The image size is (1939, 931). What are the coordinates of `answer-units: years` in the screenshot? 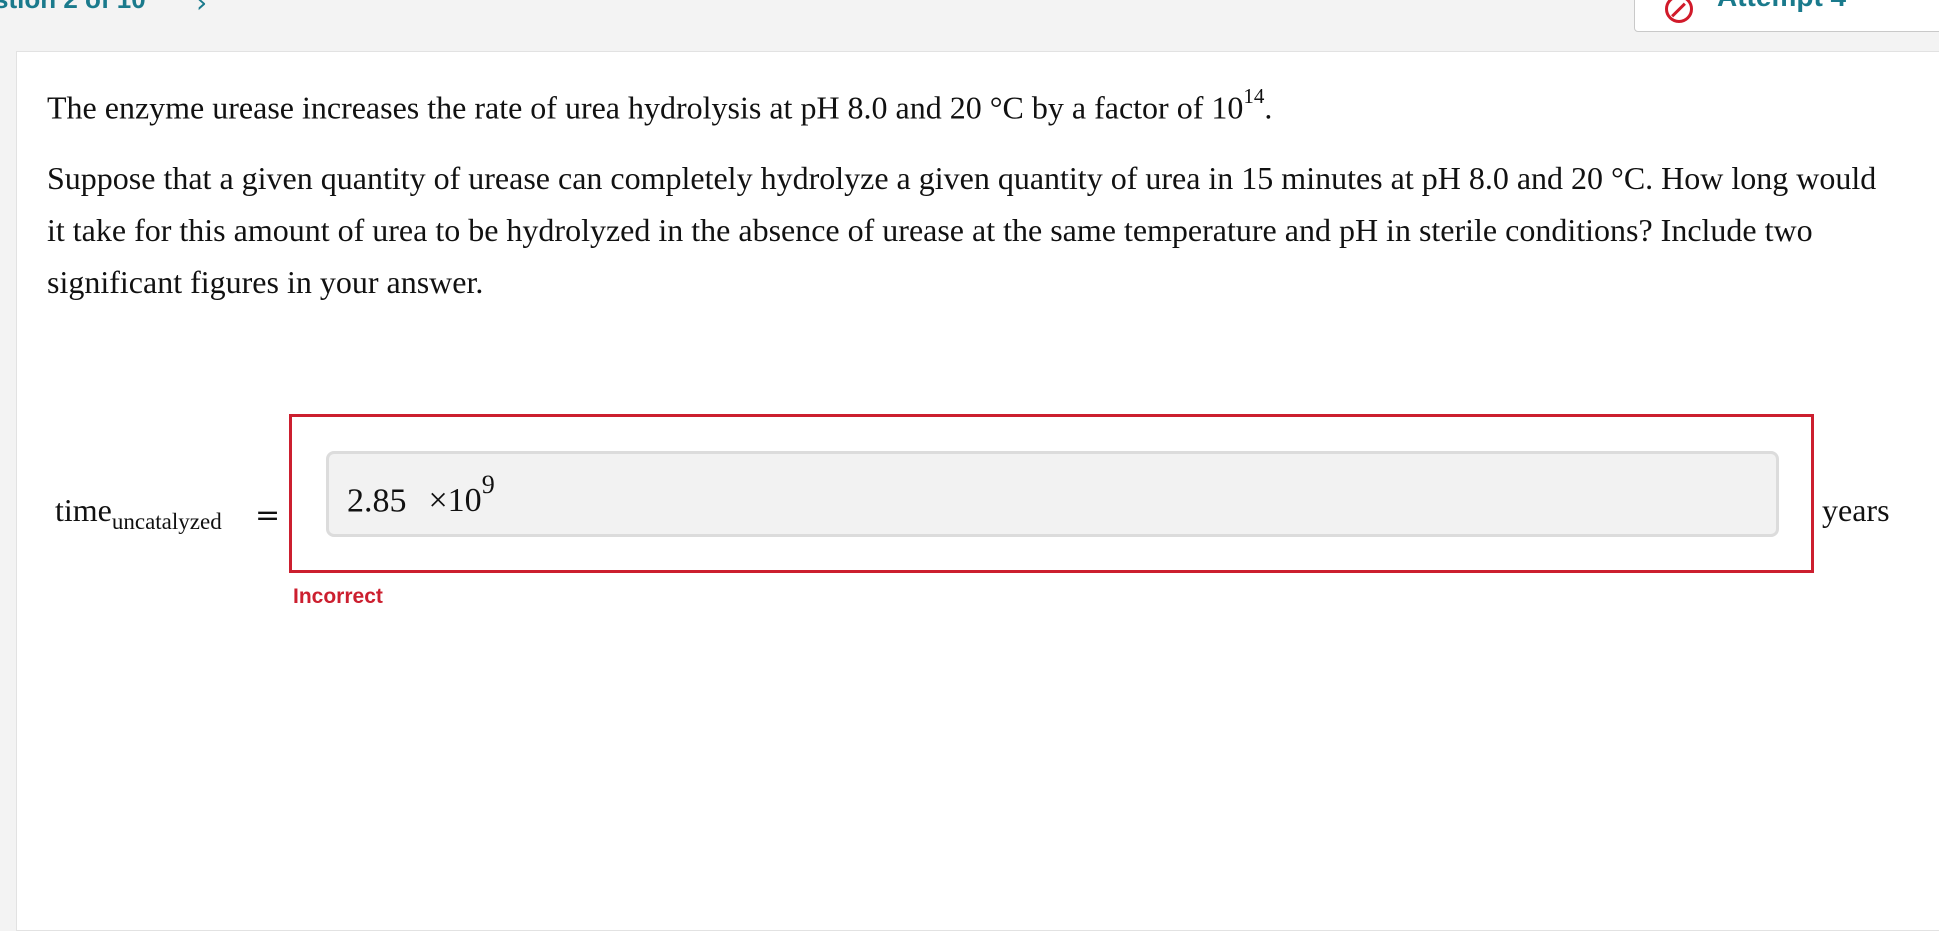 It's located at (1856, 510).